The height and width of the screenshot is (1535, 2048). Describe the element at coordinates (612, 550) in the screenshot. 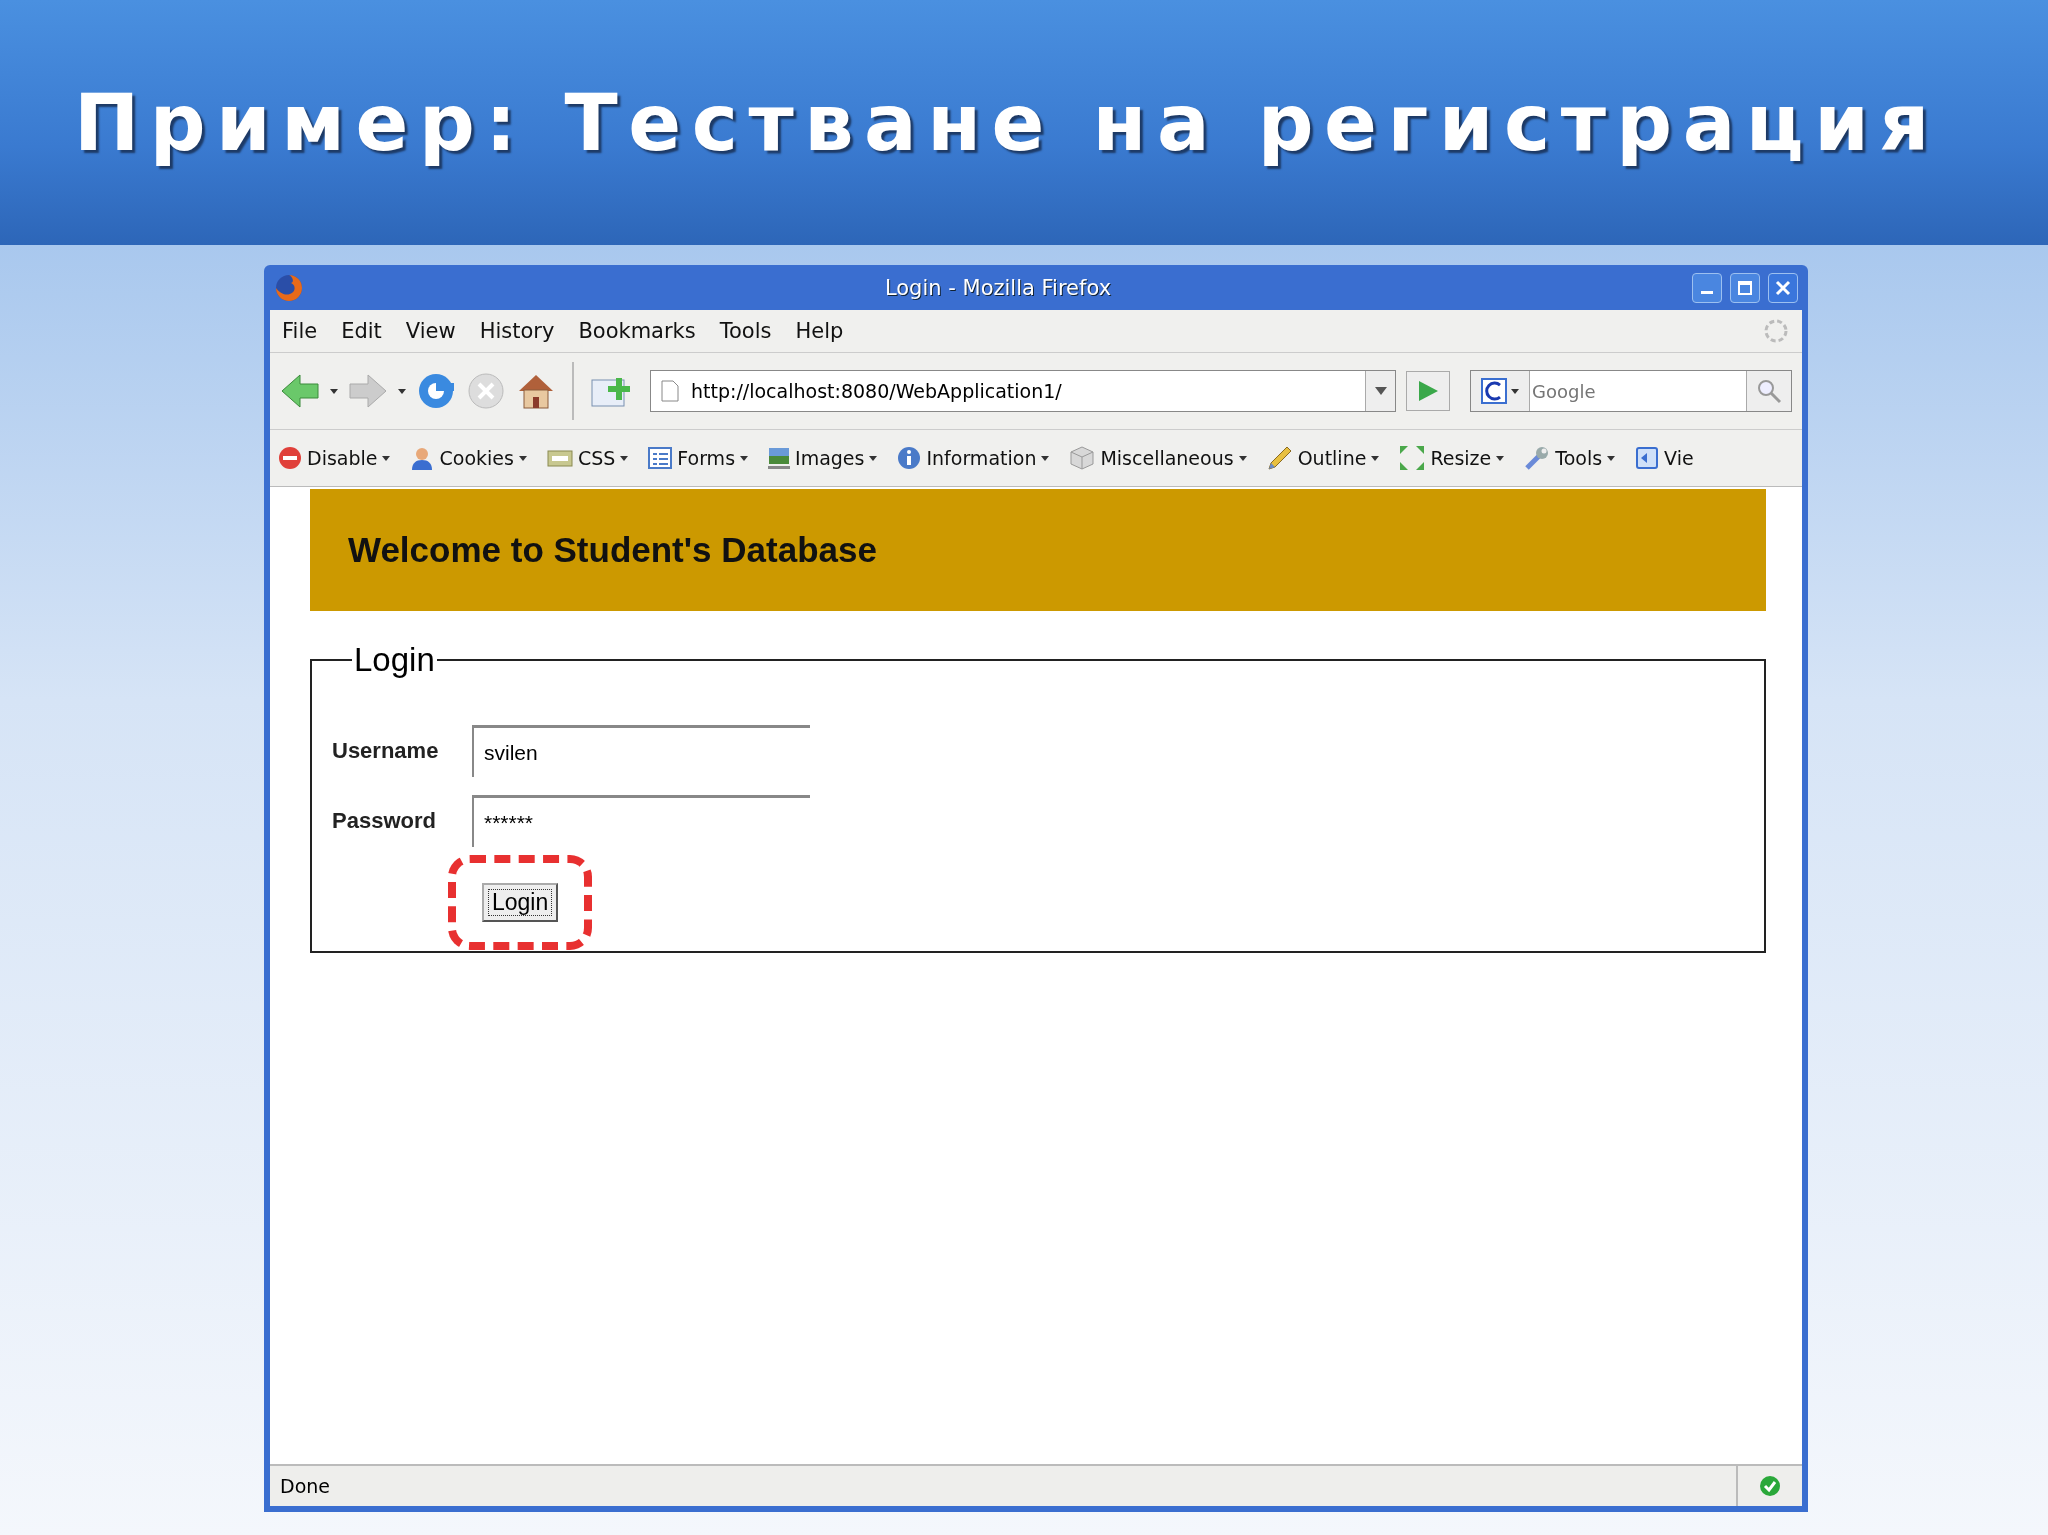

I see `banner-title: Welcome to Student's Database` at that location.